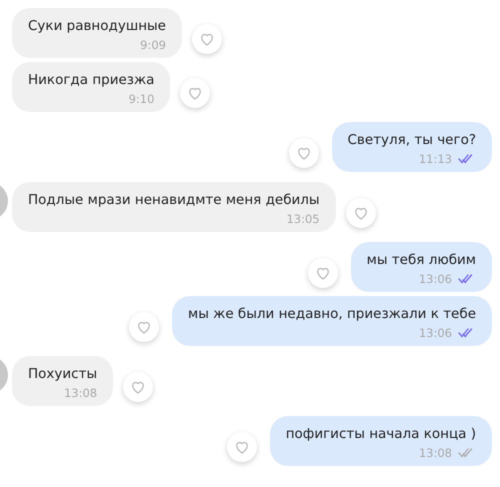  What do you see at coordinates (412, 140) in the screenshot?
I see `message-text: Светуля, ты чего?` at bounding box center [412, 140].